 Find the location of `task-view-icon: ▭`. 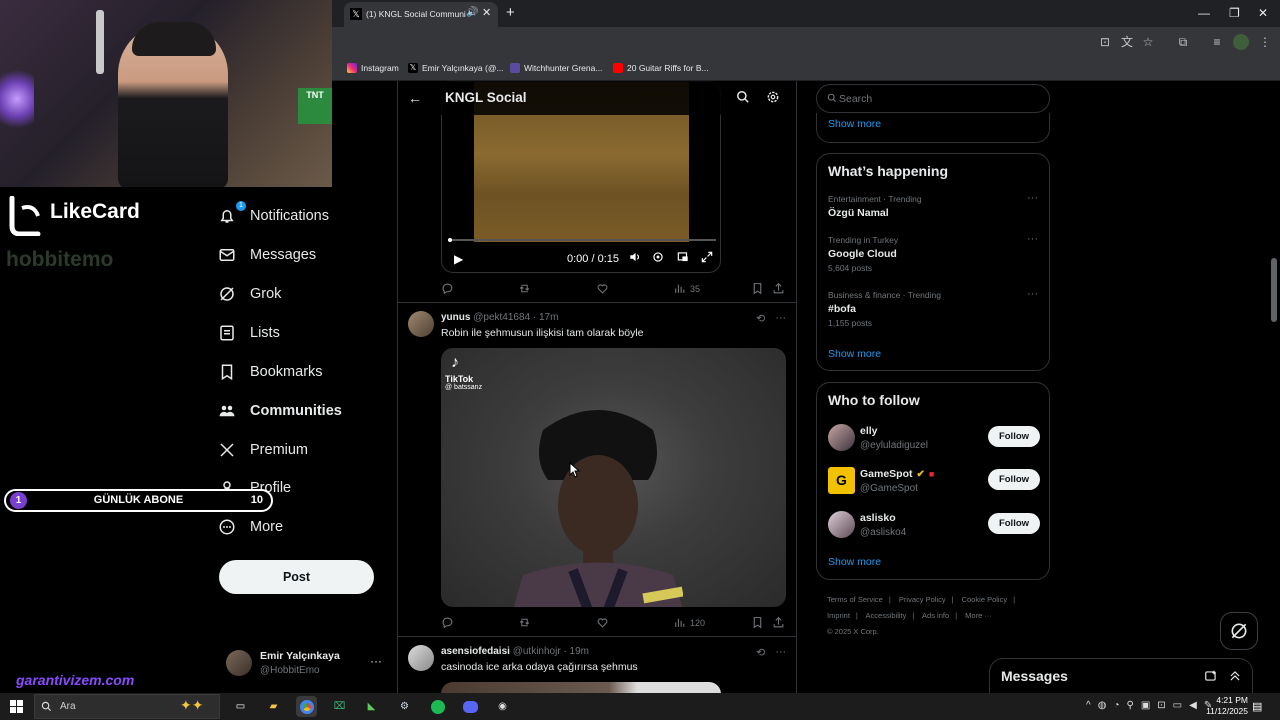

task-view-icon: ▭ is located at coordinates (240, 706).